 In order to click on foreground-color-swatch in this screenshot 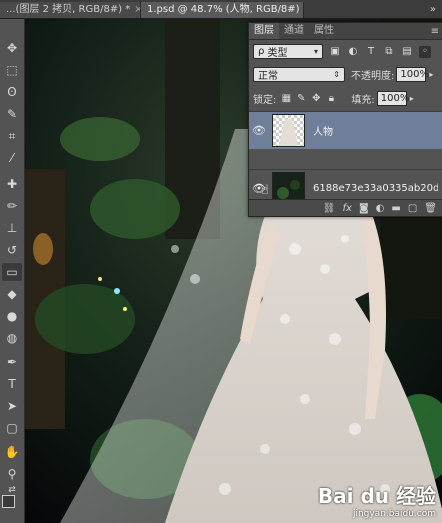, I will do `click(8, 501)`.